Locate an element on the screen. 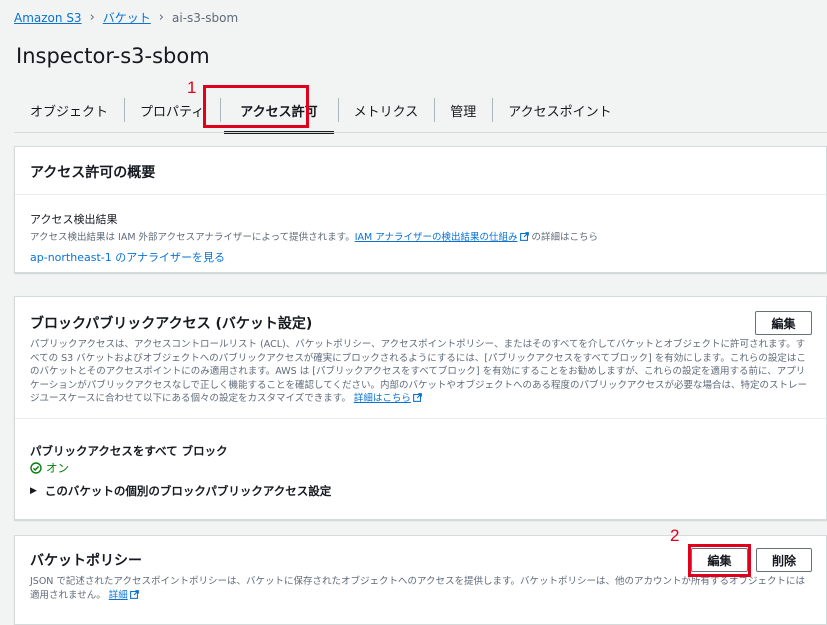  access-overview-title: アクセス許可の概要 is located at coordinates (93, 173).